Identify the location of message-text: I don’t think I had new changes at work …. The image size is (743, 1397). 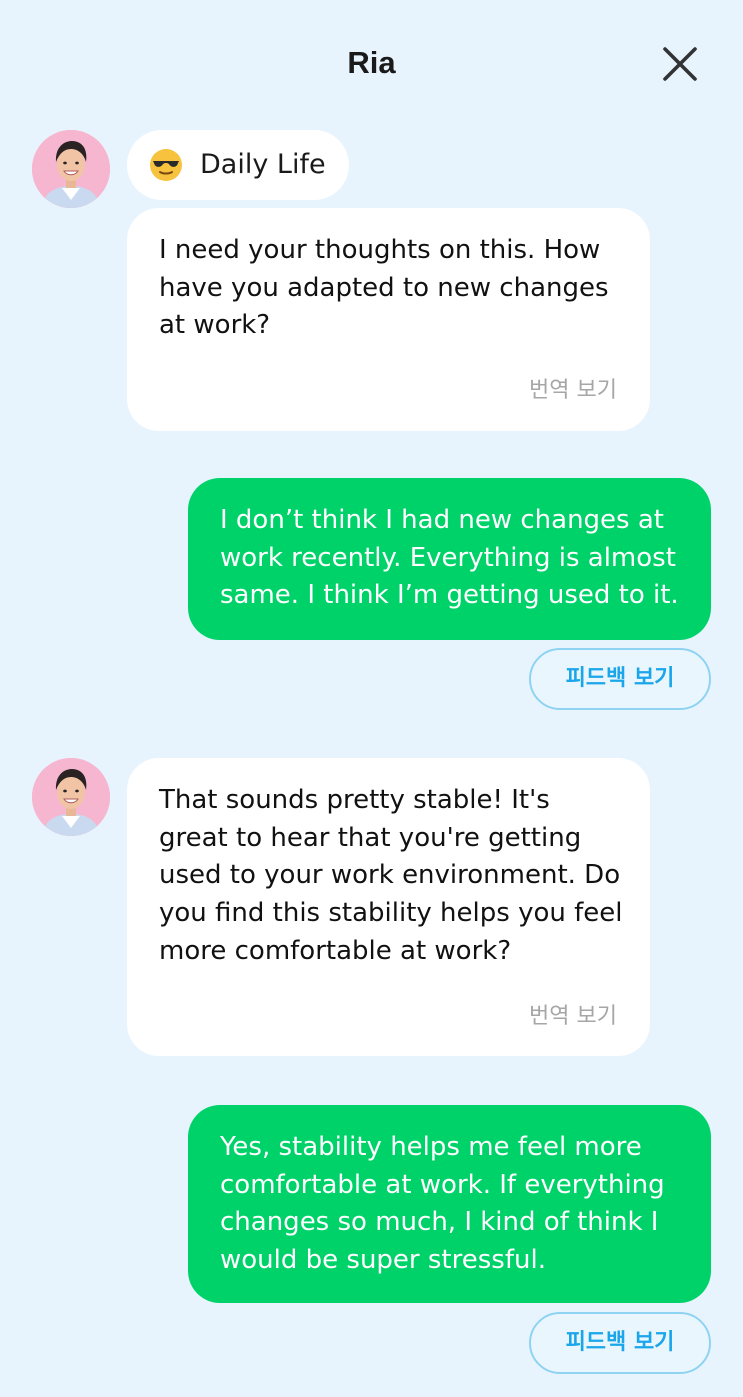
(449, 558).